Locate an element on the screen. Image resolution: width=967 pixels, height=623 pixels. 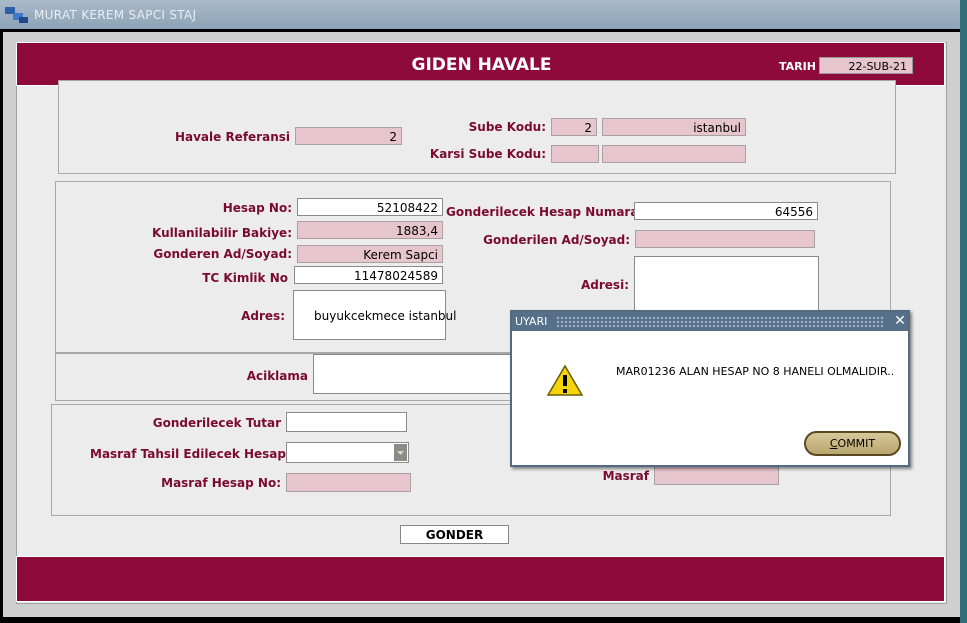
gonder-button: GONDER is located at coordinates (454, 534).